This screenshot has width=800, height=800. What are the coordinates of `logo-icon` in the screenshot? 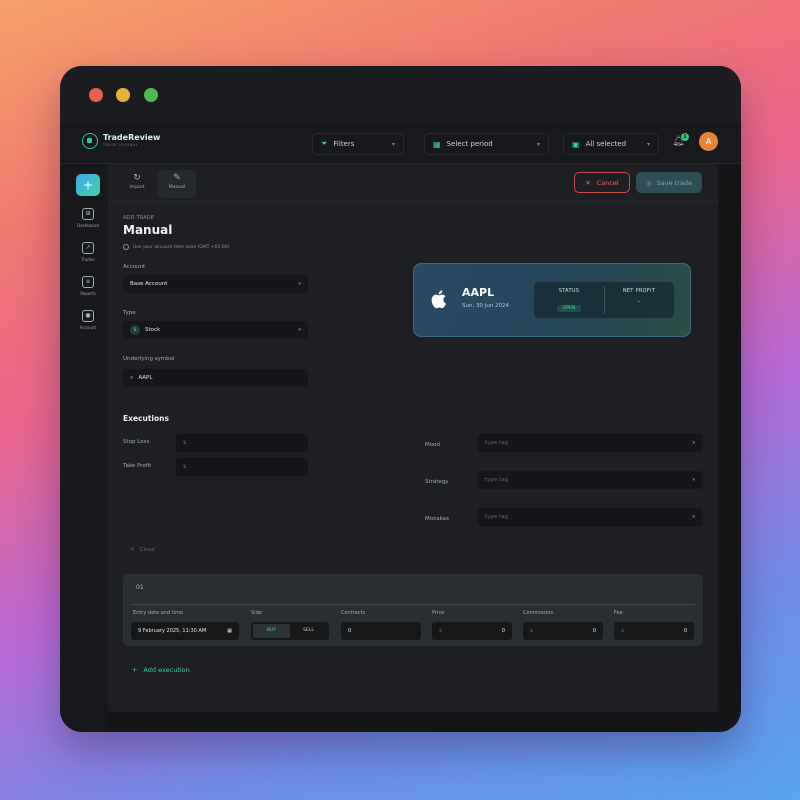 It's located at (90, 141).